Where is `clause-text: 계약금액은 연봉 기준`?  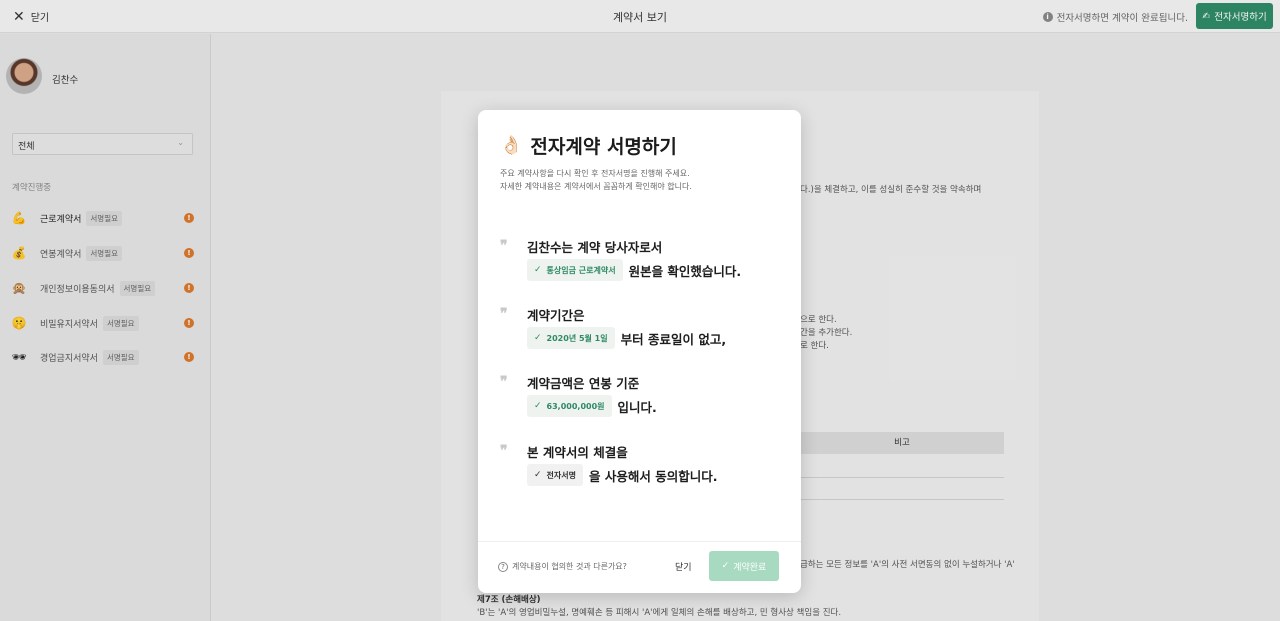
clause-text: 계약금액은 연봉 기준 is located at coordinates (583, 383).